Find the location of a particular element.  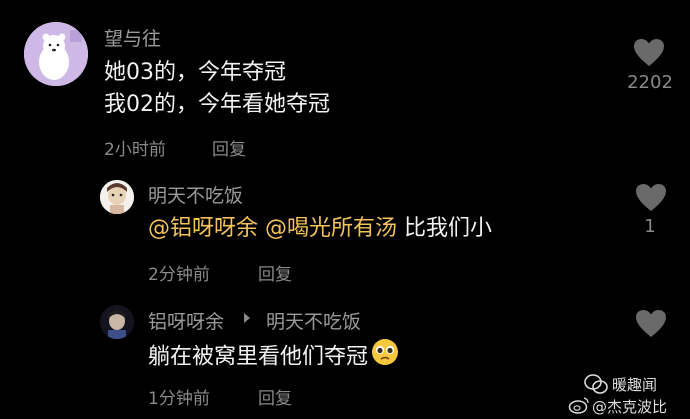

white-bear-icon is located at coordinates (56, 54).